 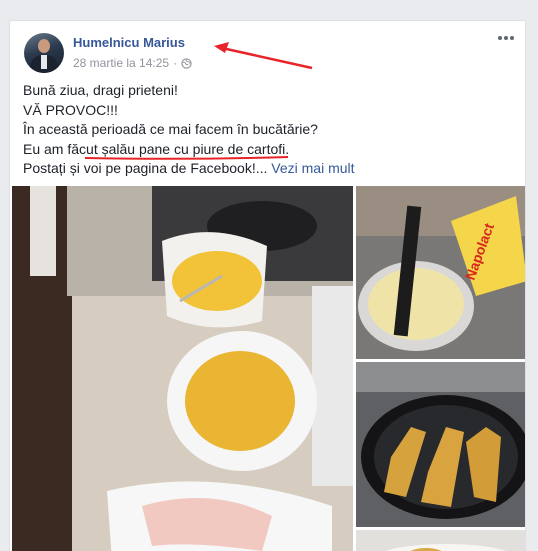 I want to click on post-meta: 28 martie la 14:25 ·, so click(x=132, y=63).